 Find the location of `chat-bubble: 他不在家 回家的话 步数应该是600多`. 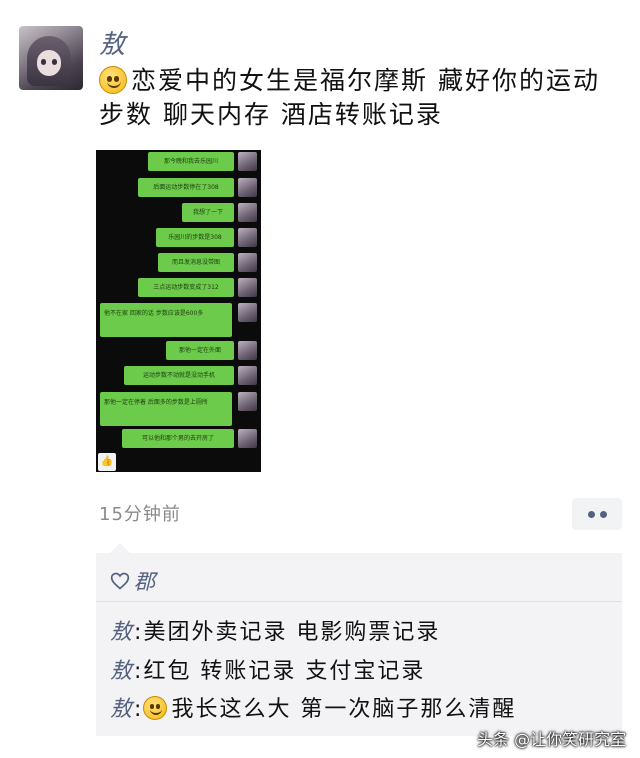

chat-bubble: 他不在家 回家的话 步数应该是600多 is located at coordinates (166, 320).